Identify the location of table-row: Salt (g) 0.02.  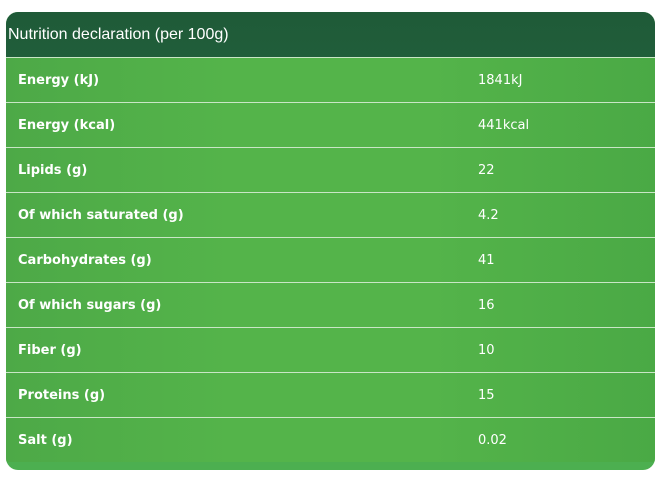
(330, 439).